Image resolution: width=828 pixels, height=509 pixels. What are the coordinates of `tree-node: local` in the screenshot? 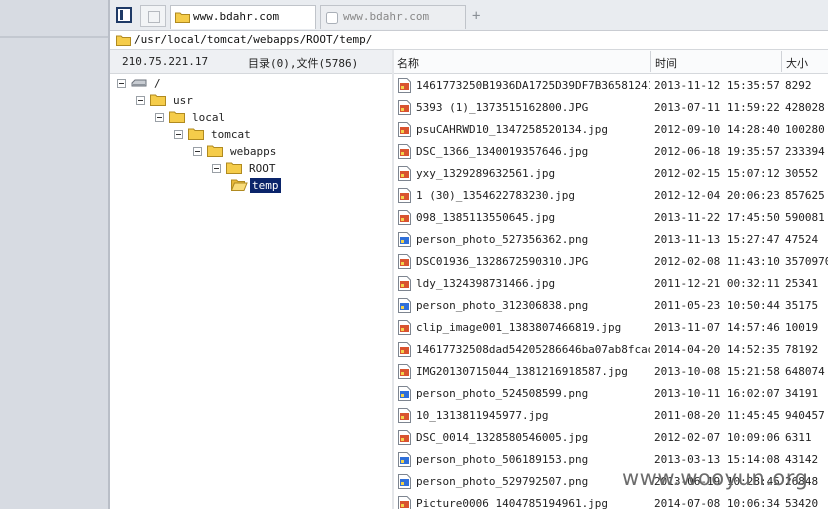 It's located at (215, 117).